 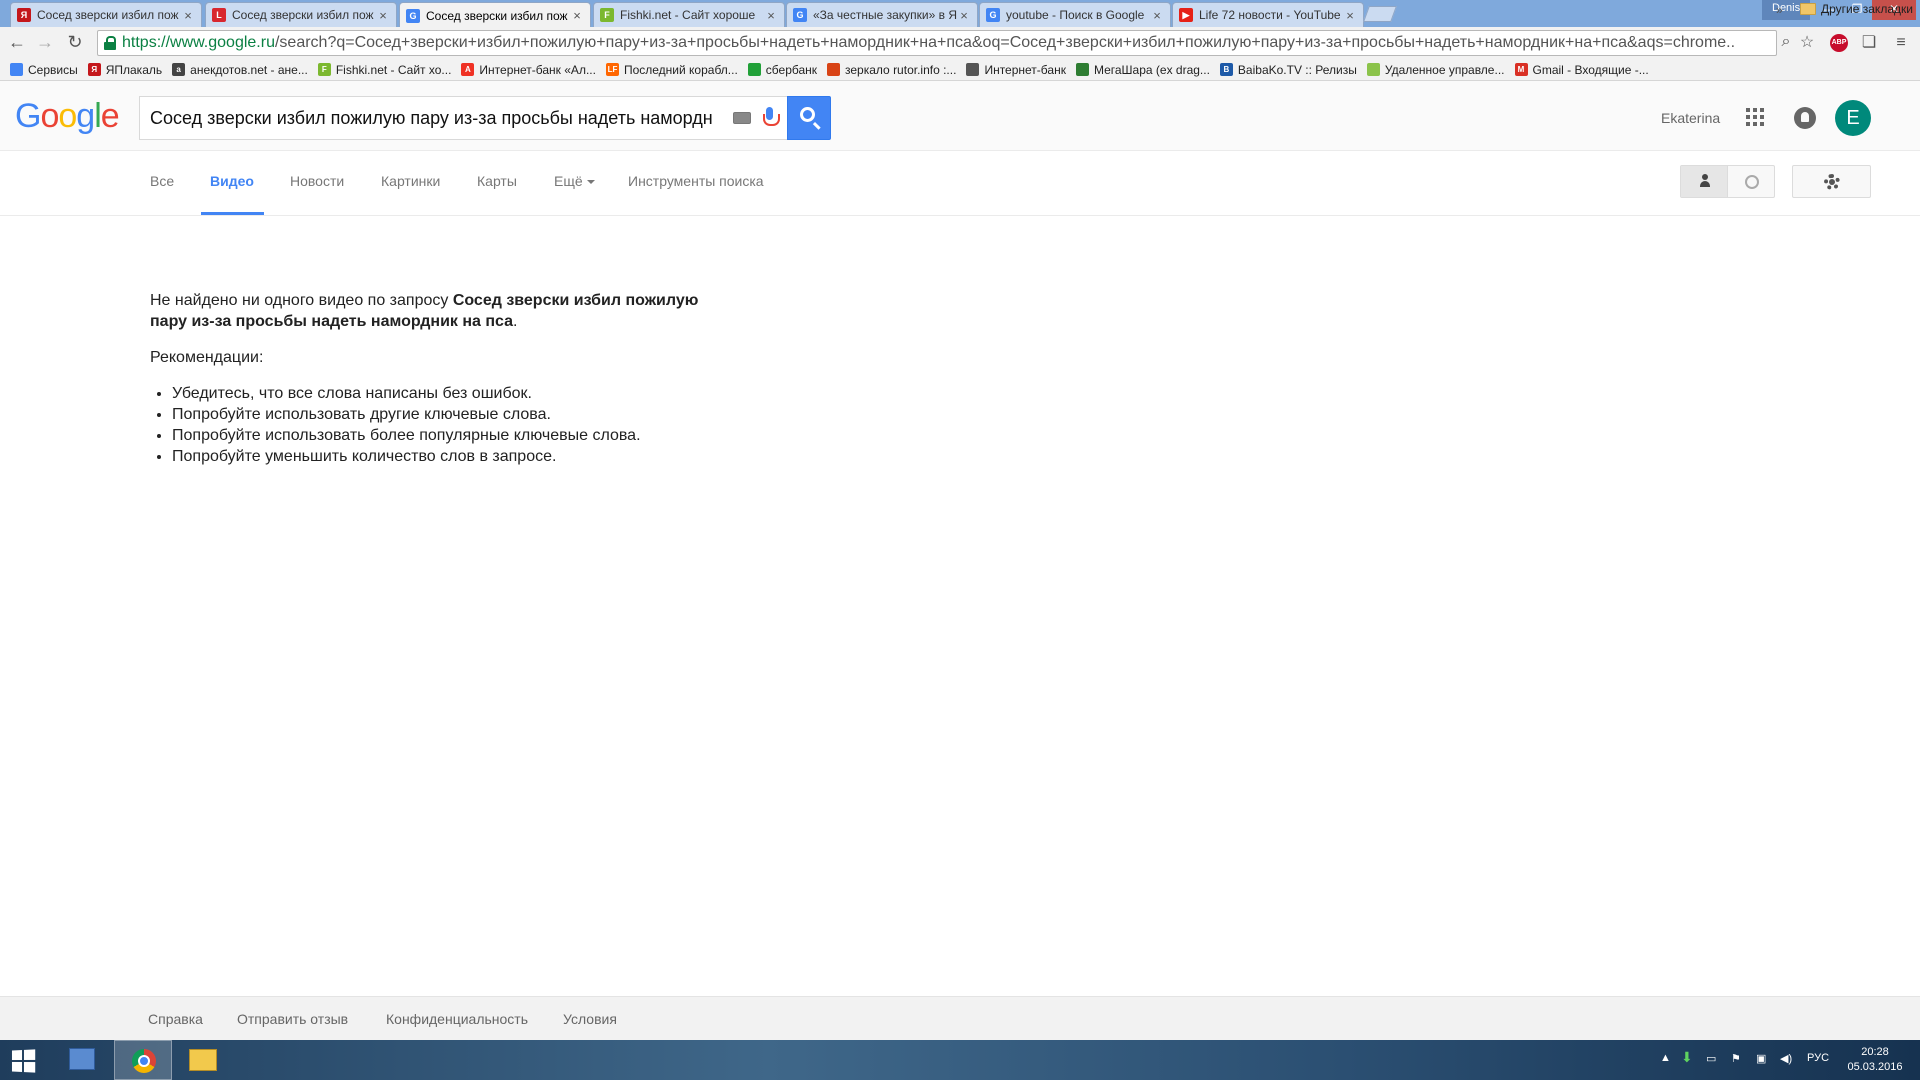 I want to click on avatar: E, so click(x=1853, y=118).